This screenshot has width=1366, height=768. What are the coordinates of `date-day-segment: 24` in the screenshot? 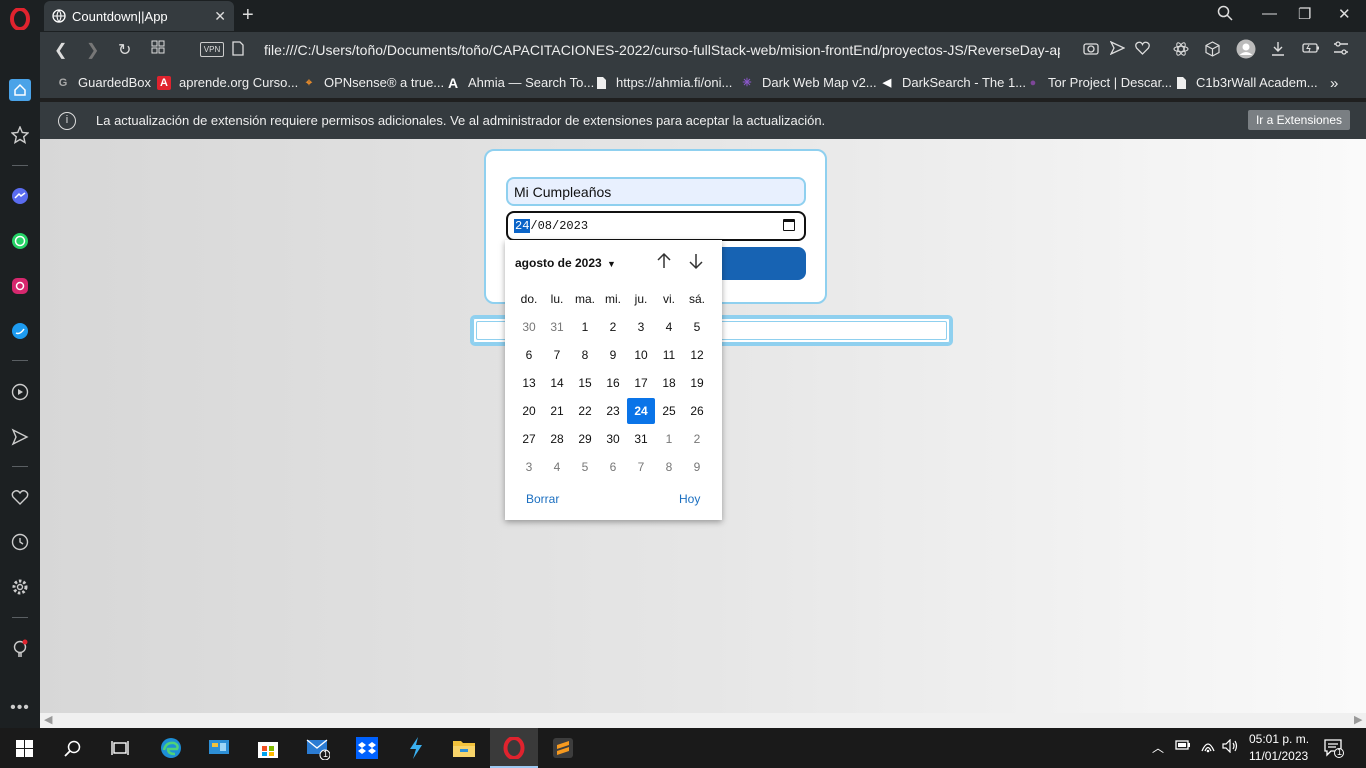 It's located at (522, 226).